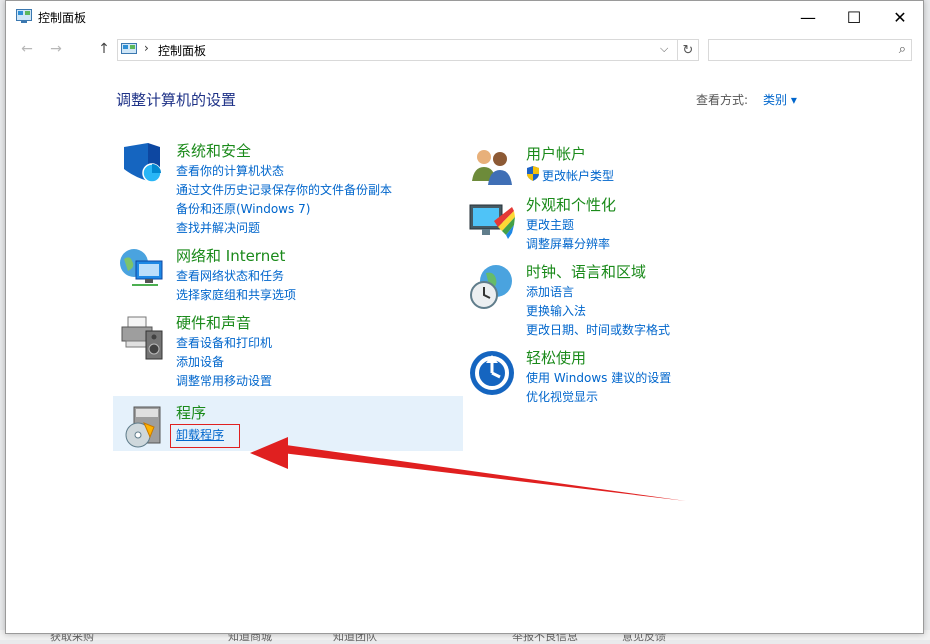 The width and height of the screenshot is (930, 644). Describe the element at coordinates (550, 224) in the screenshot. I see `link-change-theme: 更改主题` at that location.